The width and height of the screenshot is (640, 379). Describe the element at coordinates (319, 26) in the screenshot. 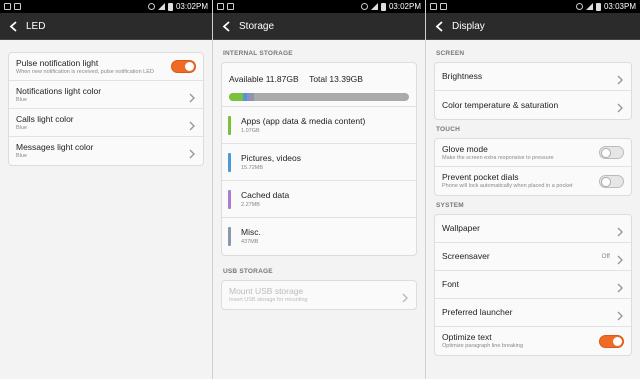

I see `app-bar: Storage` at that location.